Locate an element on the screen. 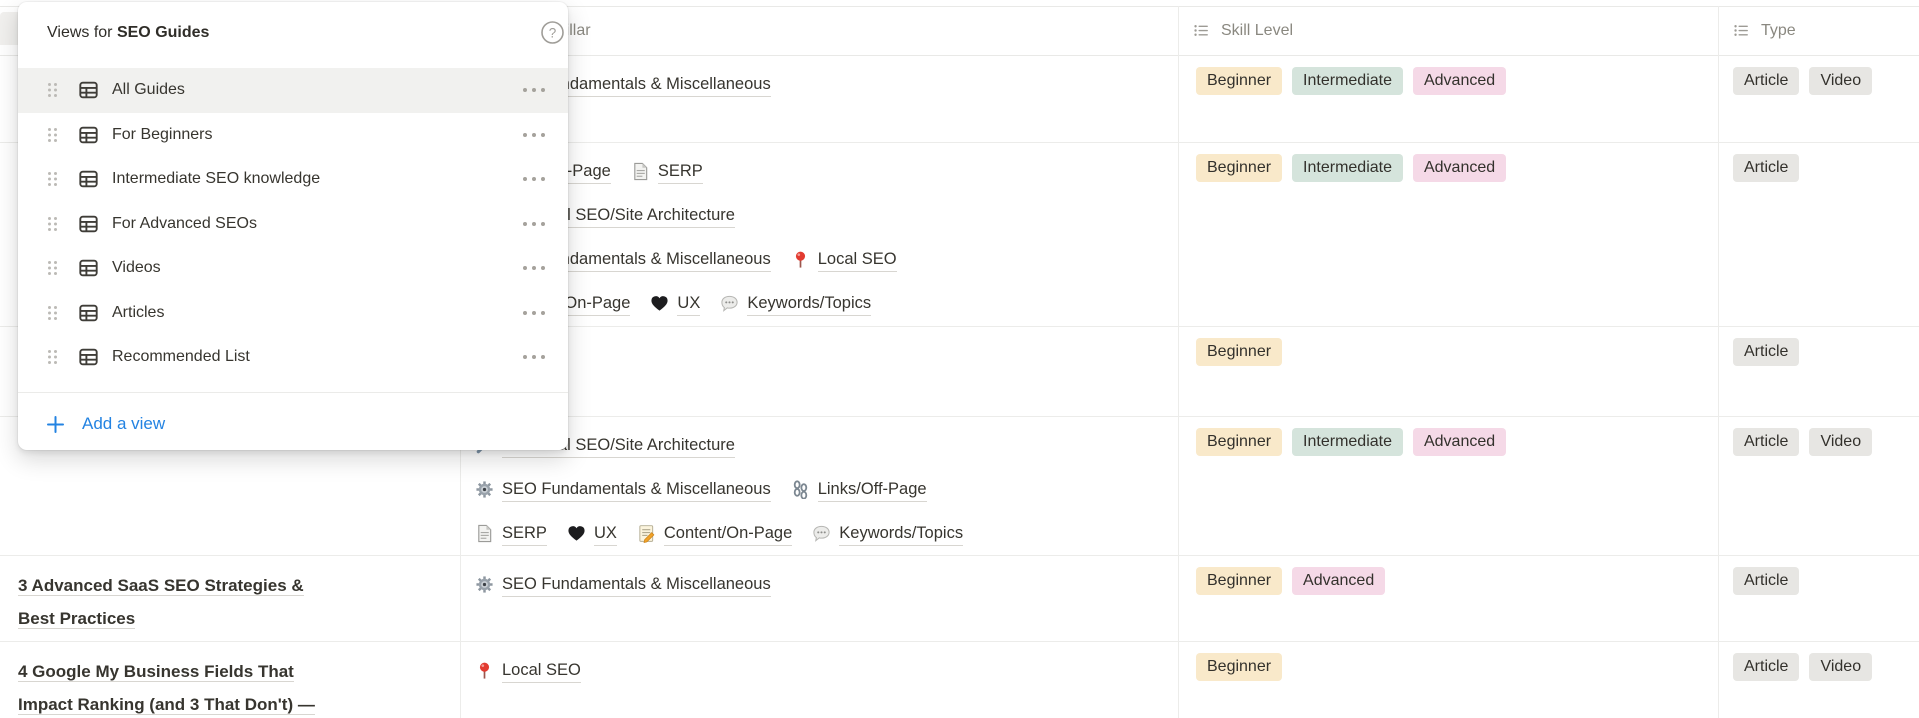 The height and width of the screenshot is (718, 1919). pillar-cell: Local SEO is located at coordinates (819, 680).